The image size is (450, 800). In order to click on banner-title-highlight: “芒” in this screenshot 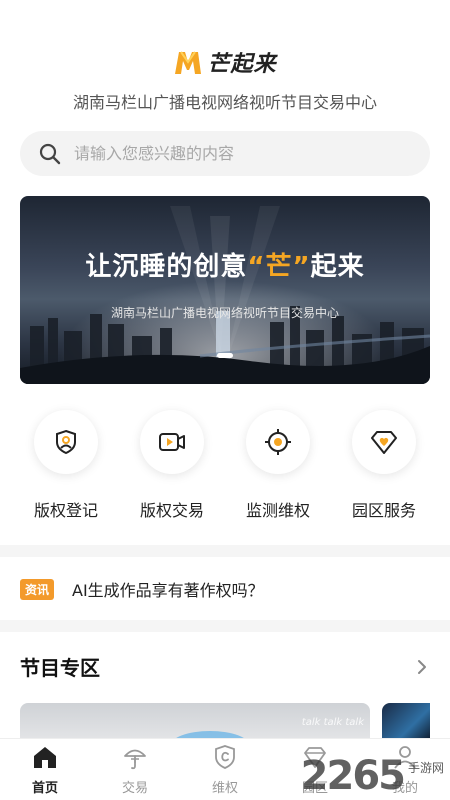, I will do `click(279, 267)`.